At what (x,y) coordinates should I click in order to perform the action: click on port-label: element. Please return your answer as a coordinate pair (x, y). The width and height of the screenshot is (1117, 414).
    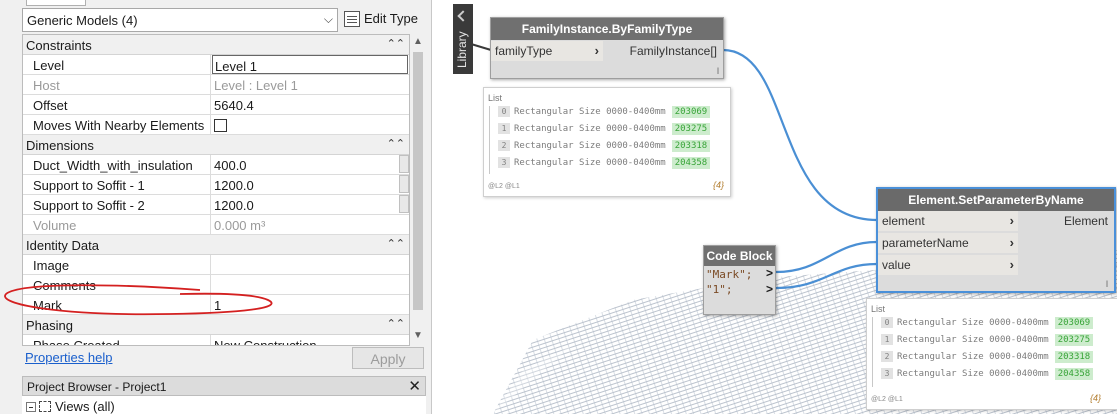
    Looking at the image, I should click on (903, 221).